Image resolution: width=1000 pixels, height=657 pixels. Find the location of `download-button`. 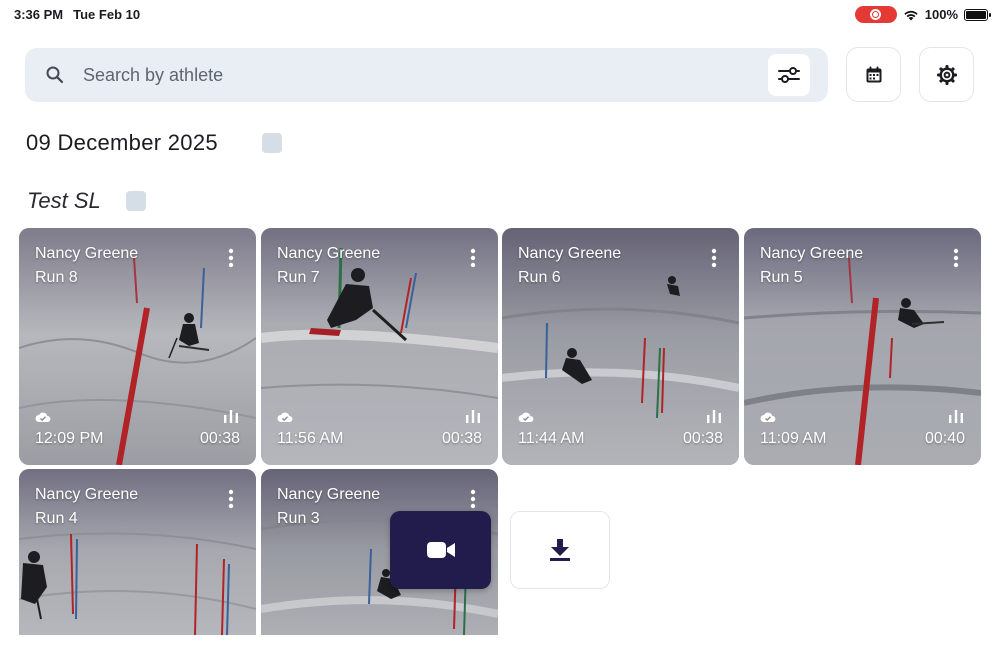

download-button is located at coordinates (560, 550).